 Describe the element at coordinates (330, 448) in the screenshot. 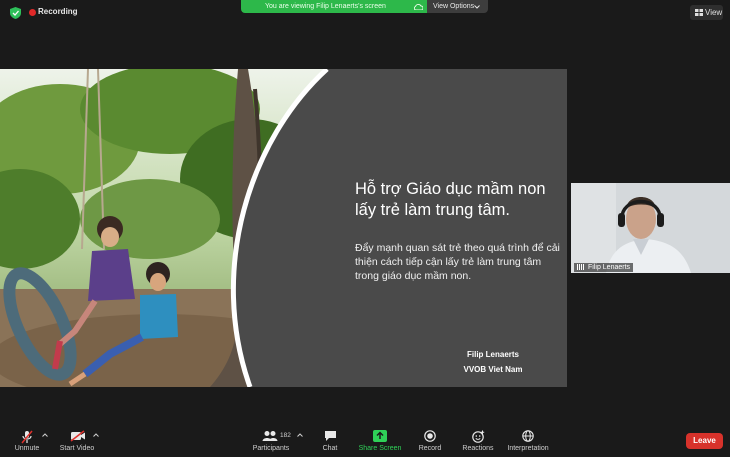

I see `chat-label: Chat` at that location.